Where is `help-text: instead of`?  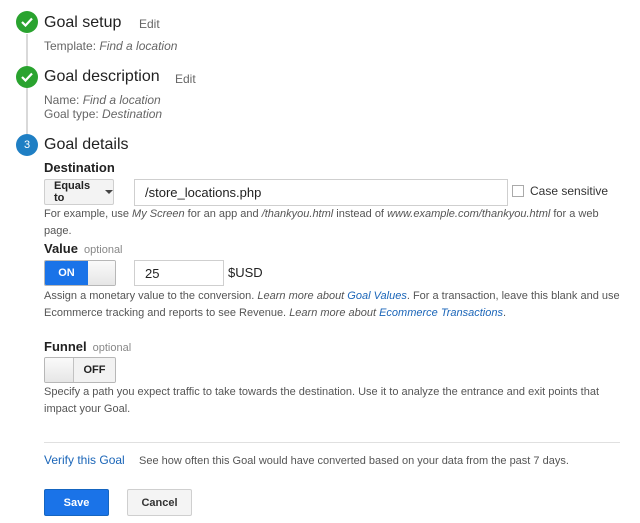 help-text: instead of is located at coordinates (360, 214).